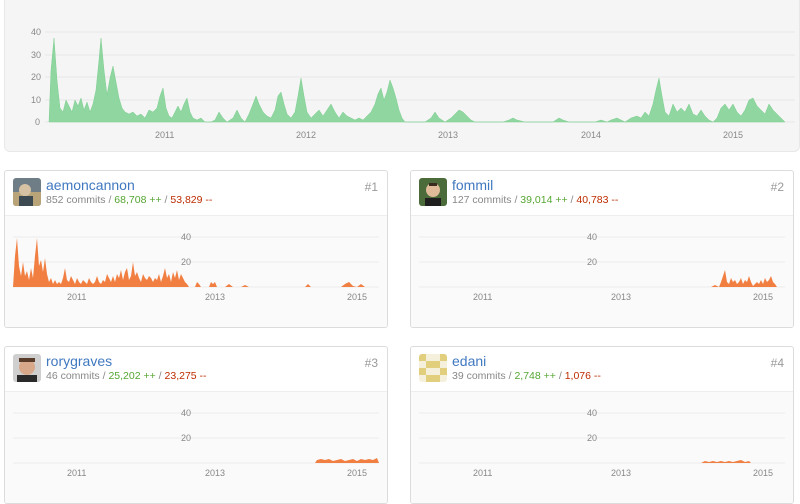 The height and width of the screenshot is (504, 800). I want to click on contributor-stats: 852 commits / 68,708 ++ / 53,829 --, so click(129, 200).